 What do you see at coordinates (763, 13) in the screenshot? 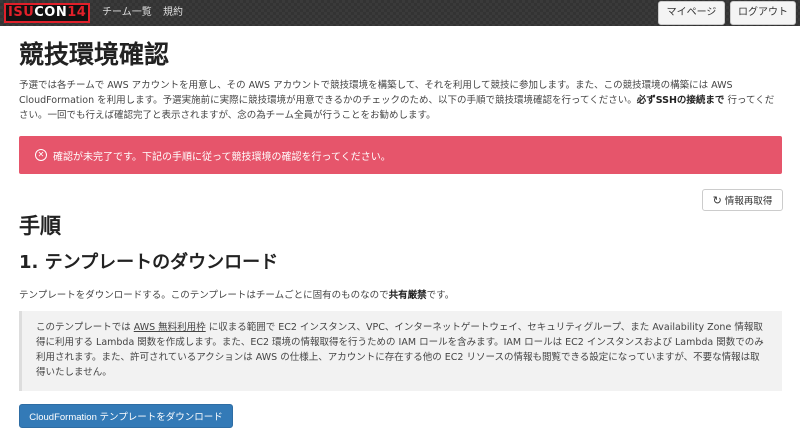
I see `logout-button: ログアウト` at bounding box center [763, 13].